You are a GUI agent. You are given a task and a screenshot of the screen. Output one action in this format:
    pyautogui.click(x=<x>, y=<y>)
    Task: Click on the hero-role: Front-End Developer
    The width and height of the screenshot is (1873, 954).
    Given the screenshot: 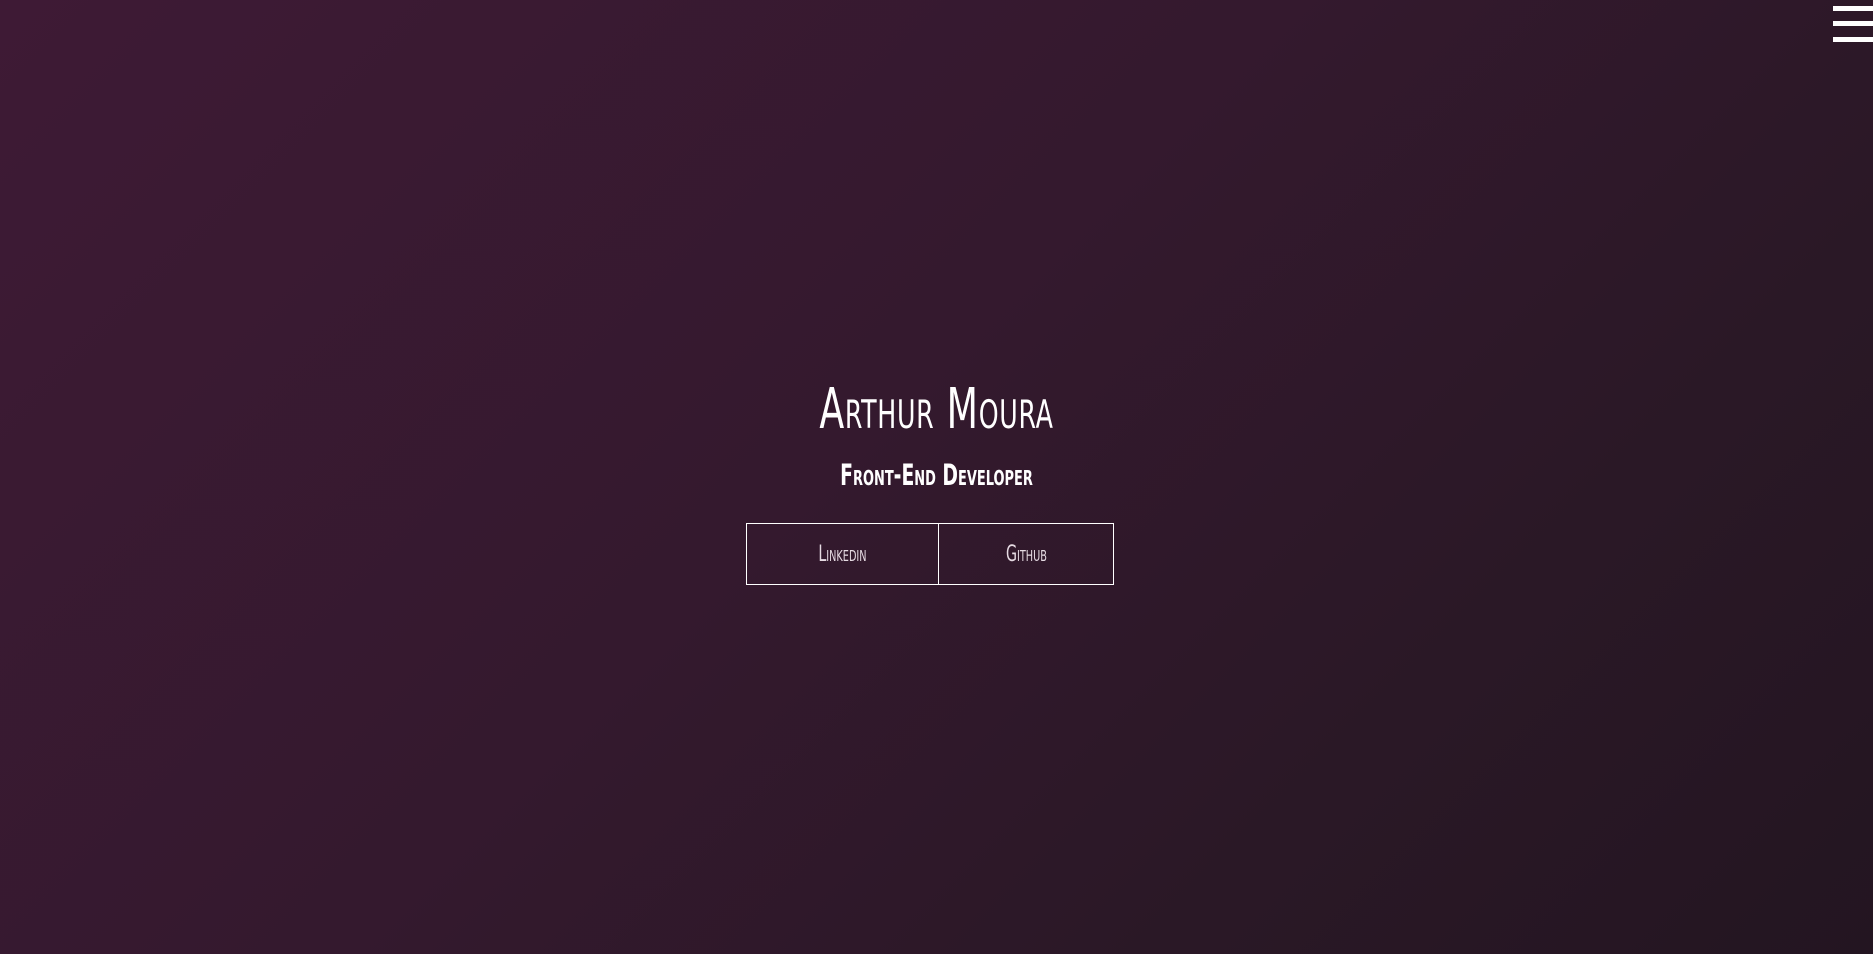 What is the action you would take?
    pyautogui.click(x=936, y=475)
    